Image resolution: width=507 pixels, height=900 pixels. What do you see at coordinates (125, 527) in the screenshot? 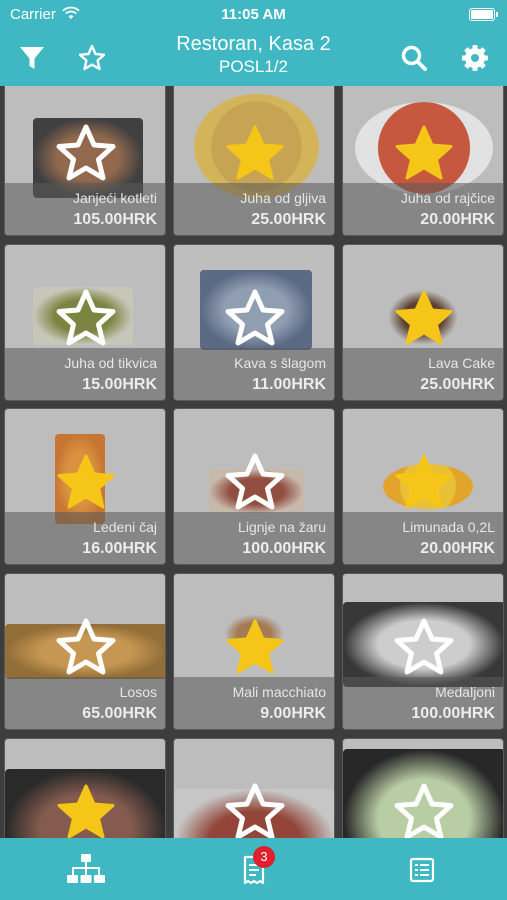
I see `product-name: Ledeni čaj` at bounding box center [125, 527].